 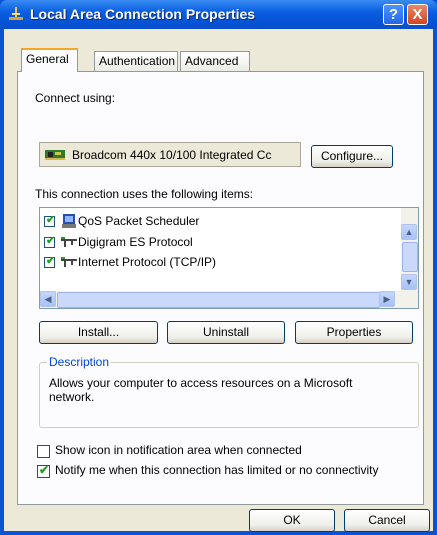 What do you see at coordinates (393, 14) in the screenshot?
I see `help-button: ?` at bounding box center [393, 14].